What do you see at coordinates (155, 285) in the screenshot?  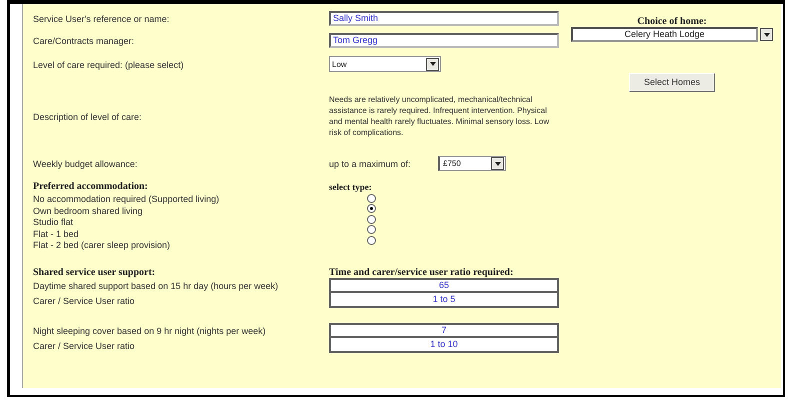 I see `field-label: Daytime shared support based on 15 hr day (hours per week)` at bounding box center [155, 285].